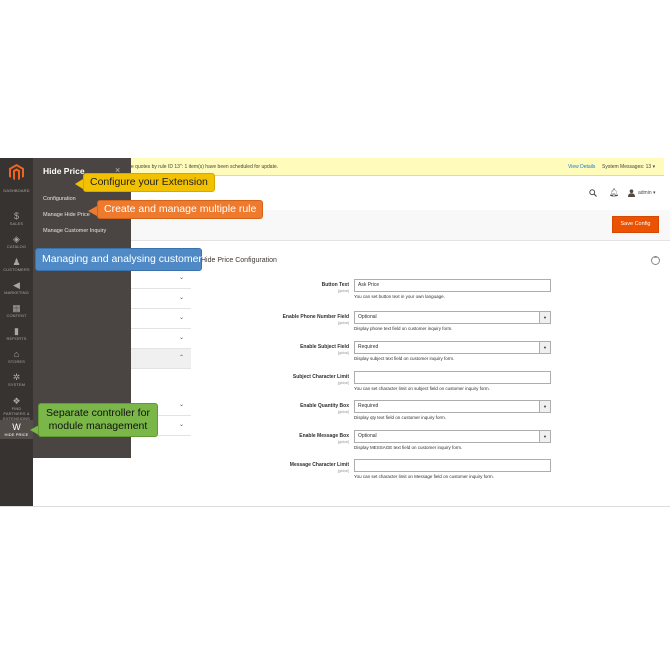 The width and height of the screenshot is (670, 670). I want to click on sidebar-item-label: DASHBOARD, so click(16, 190).